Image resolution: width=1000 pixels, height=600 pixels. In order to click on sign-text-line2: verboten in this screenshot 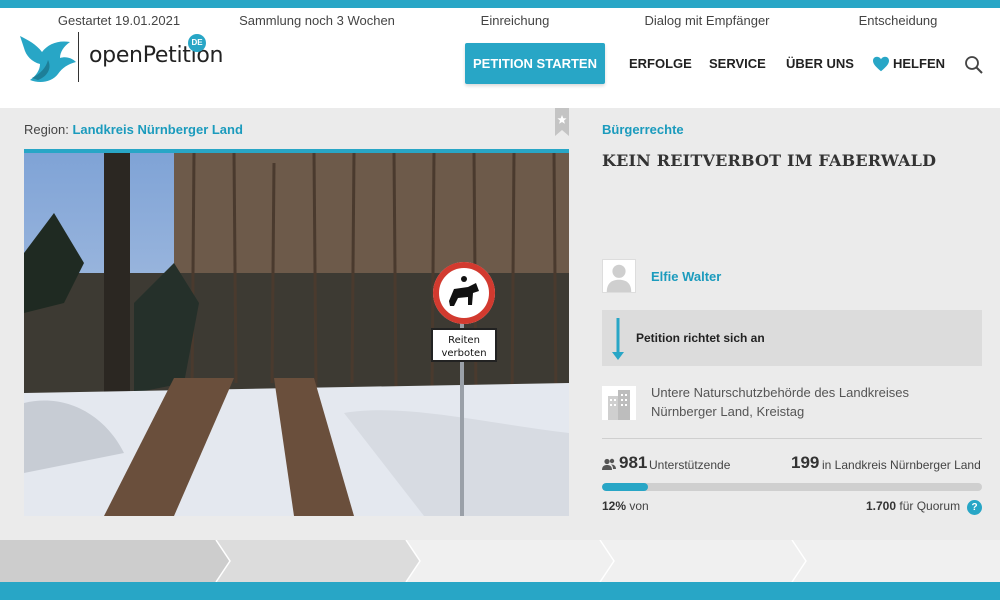, I will do `click(463, 353)`.